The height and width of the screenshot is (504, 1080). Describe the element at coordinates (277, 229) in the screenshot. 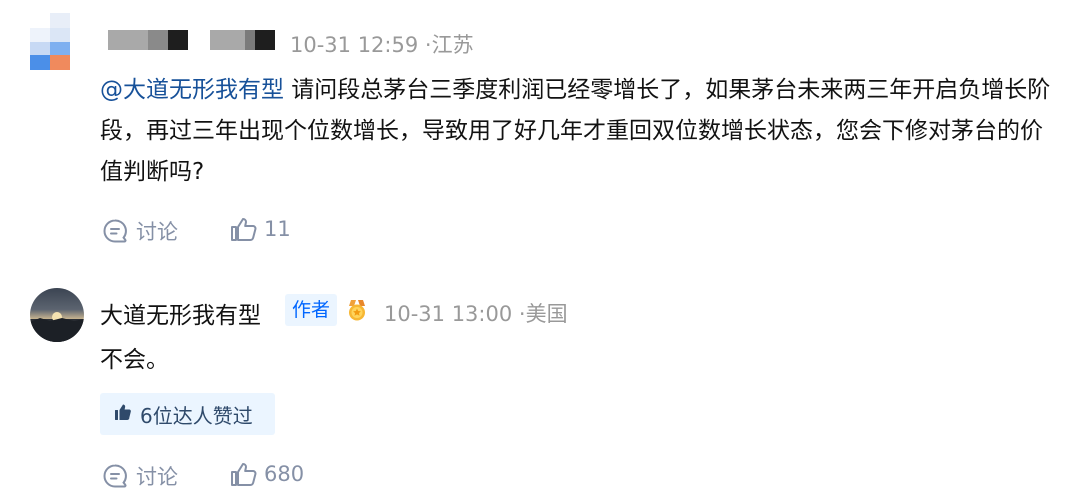

I see `like-count: 11` at that location.